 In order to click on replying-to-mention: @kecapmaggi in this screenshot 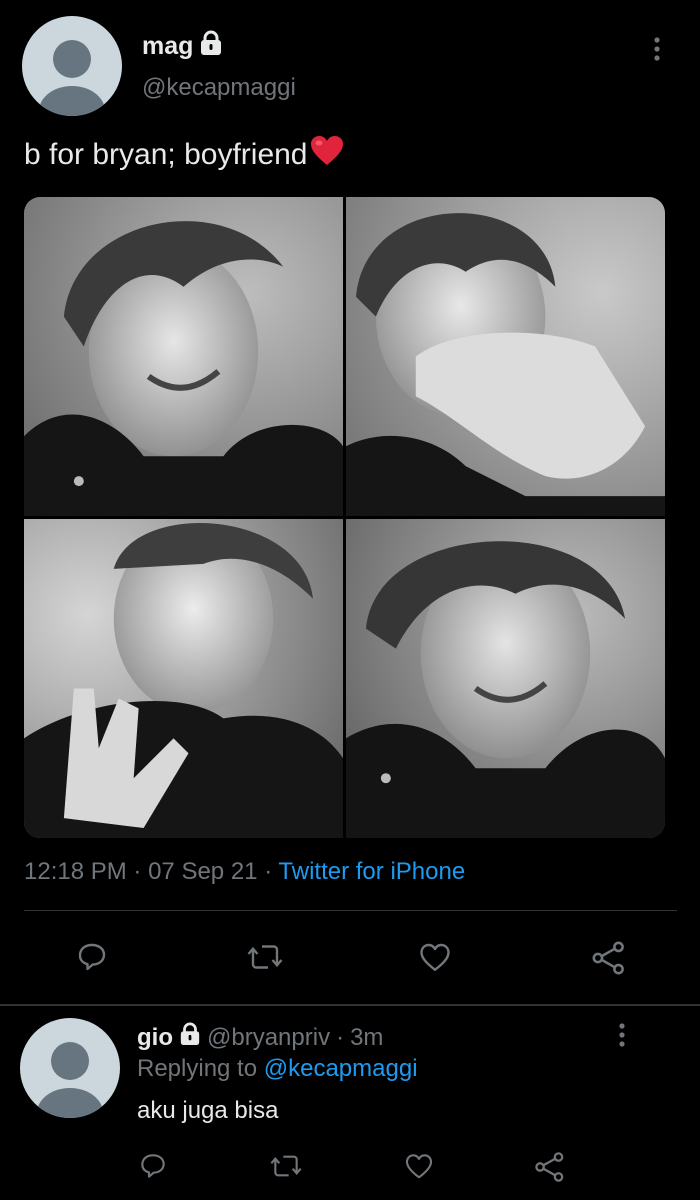, I will do `click(341, 1068)`.